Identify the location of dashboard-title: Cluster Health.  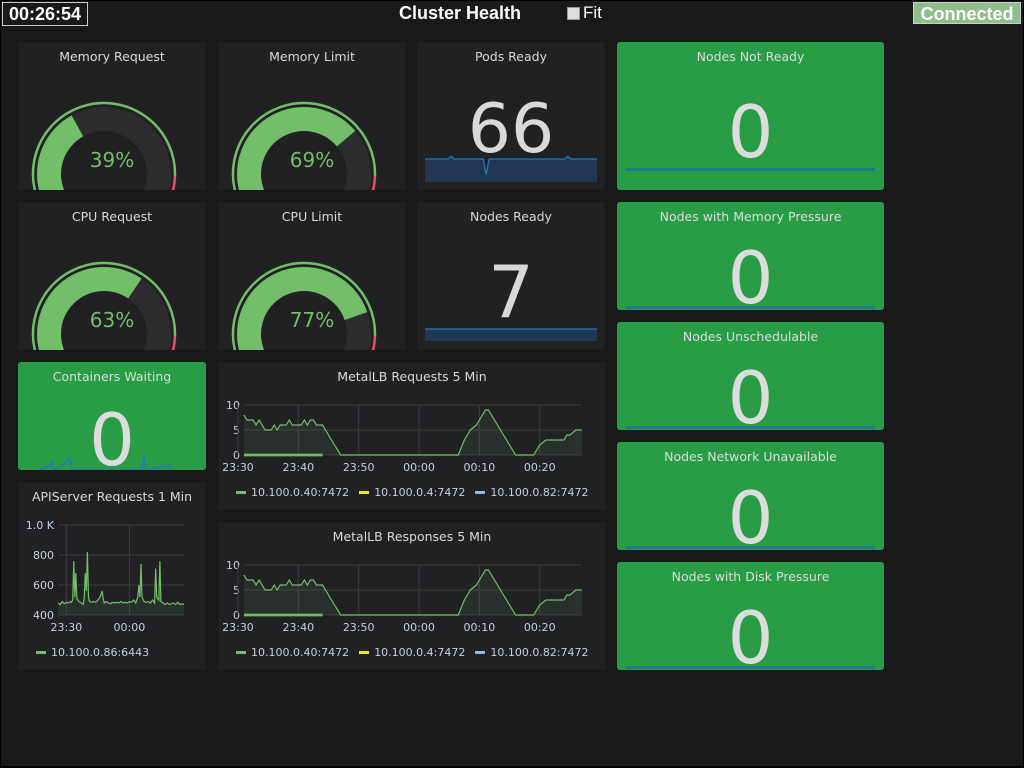
(460, 13).